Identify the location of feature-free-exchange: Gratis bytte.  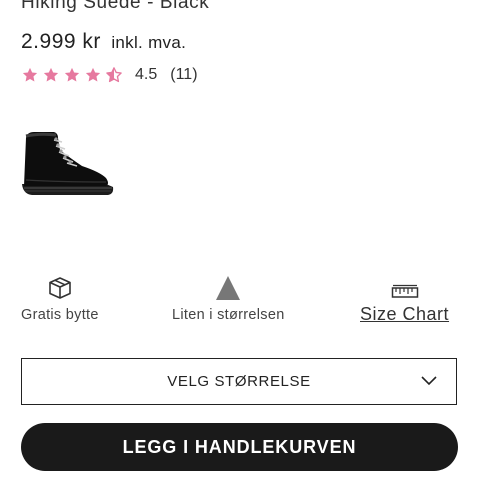
(60, 298).